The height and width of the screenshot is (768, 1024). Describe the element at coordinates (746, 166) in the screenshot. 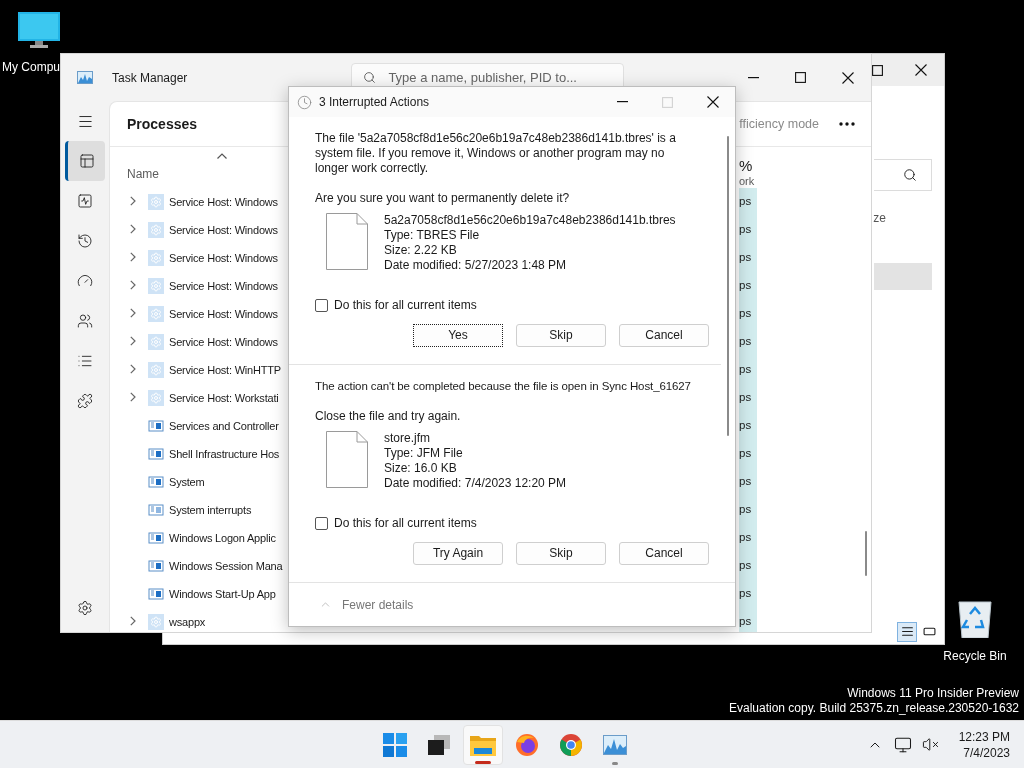

I see `column-value: %` at that location.